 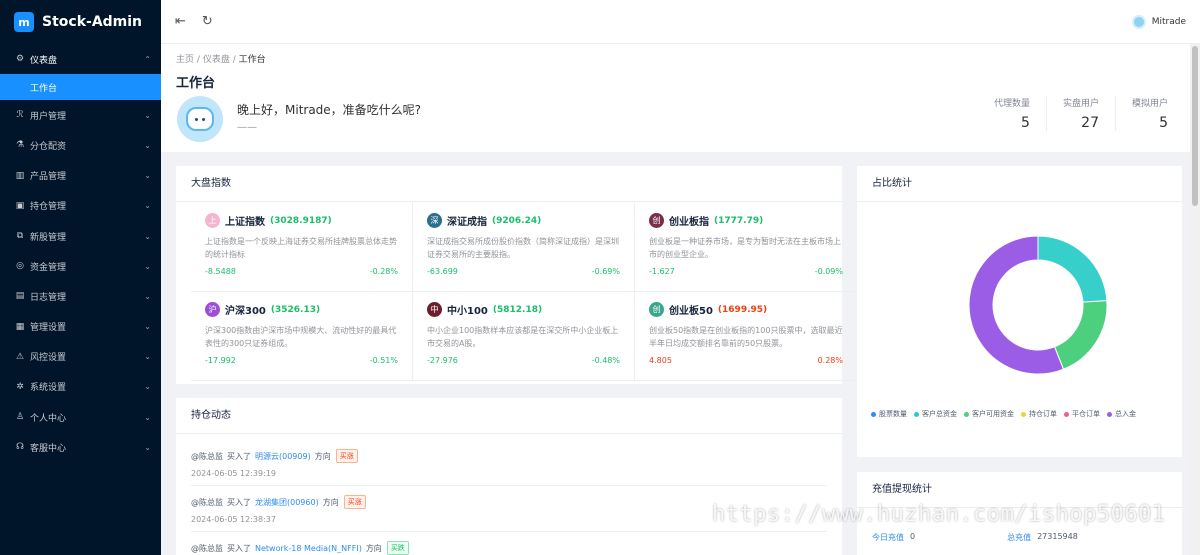 I want to click on stock-link: 龙湖集团(00960), so click(x=287, y=502).